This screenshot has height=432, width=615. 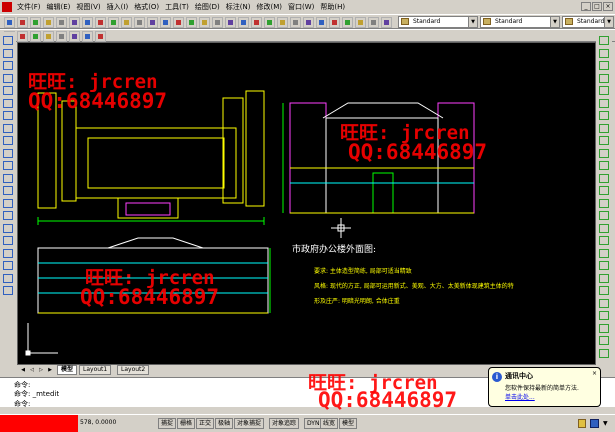 I want to click on last-tab-icon: ▶, so click(x=50, y=370).